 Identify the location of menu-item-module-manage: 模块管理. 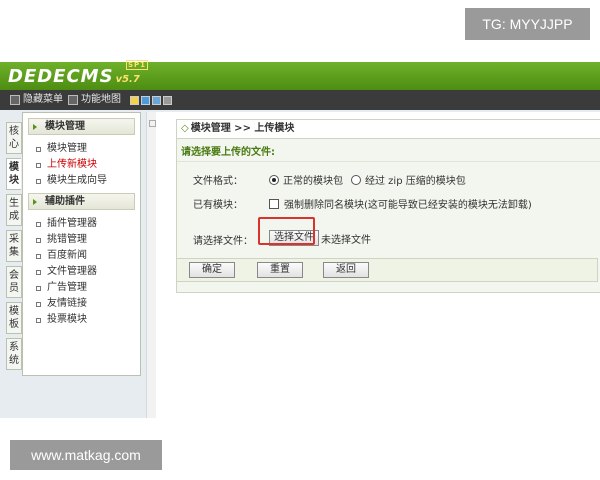
(81, 149).